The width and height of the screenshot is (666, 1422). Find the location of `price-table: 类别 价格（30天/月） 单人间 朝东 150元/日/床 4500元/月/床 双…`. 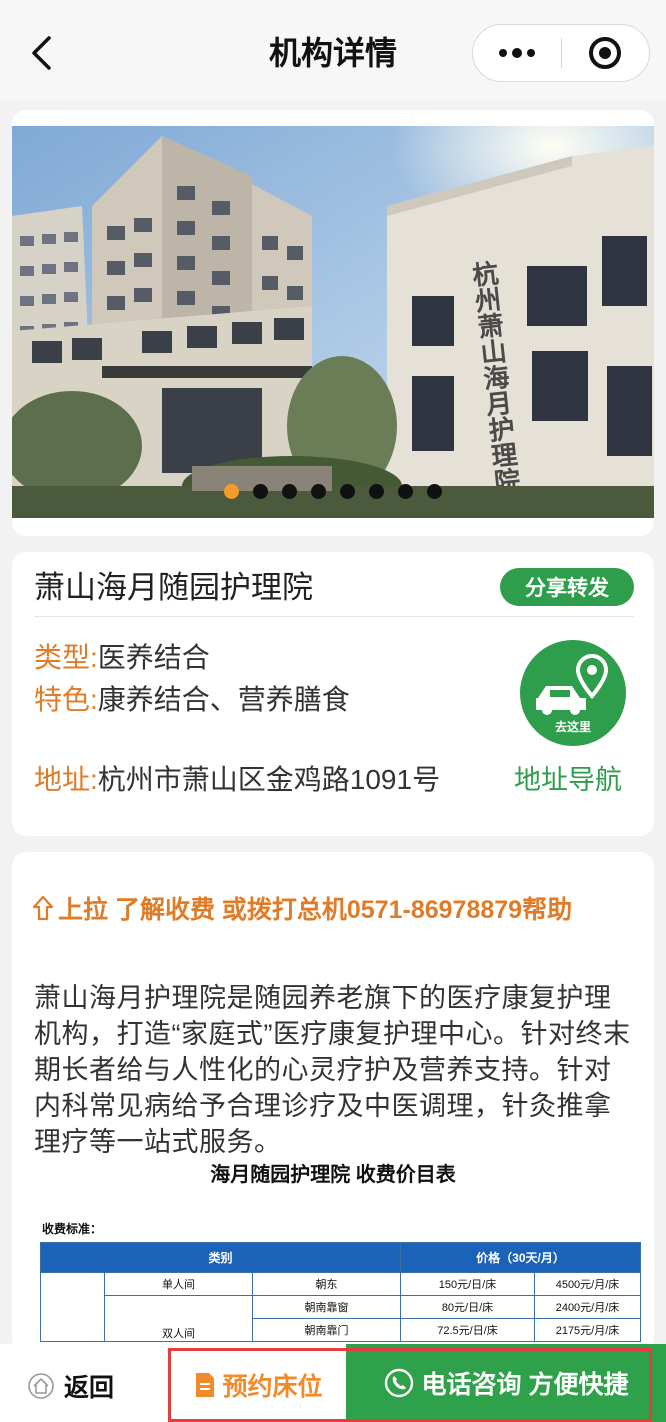

price-table: 类别 价格（30天/月） 单人间 朝东 150元/日/床 4500元/月/床 双… is located at coordinates (340, 1292).